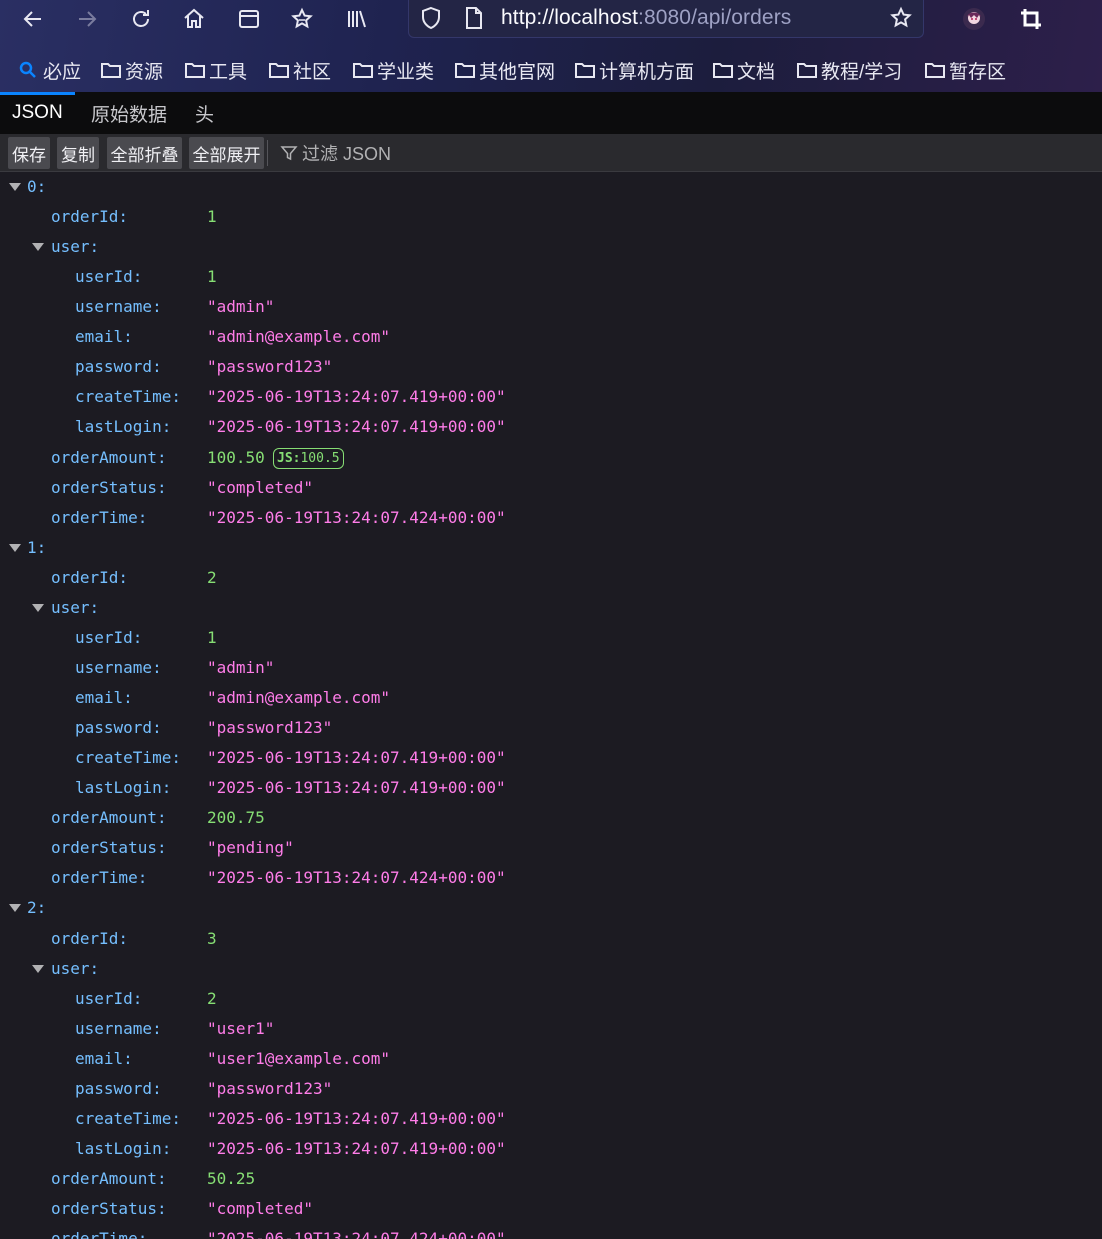  I want to click on json-key: orderId:, so click(90, 577).